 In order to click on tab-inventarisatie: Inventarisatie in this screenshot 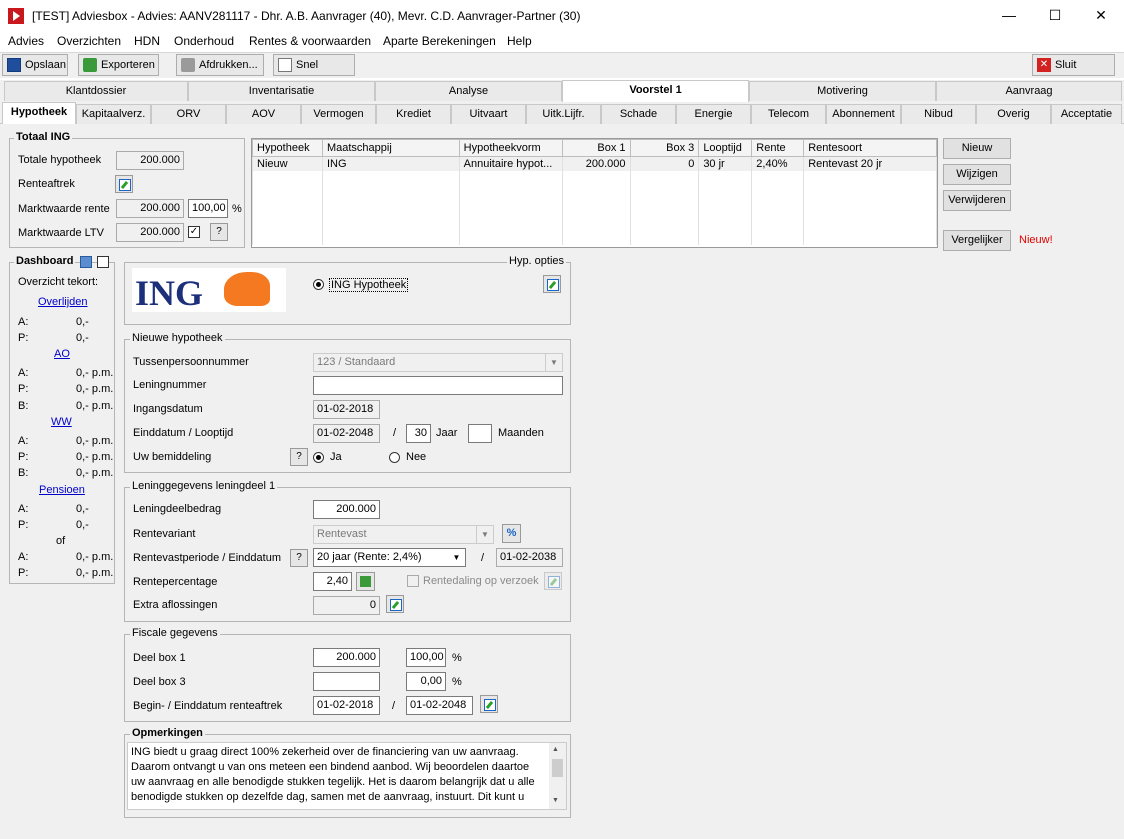, I will do `click(281, 91)`.